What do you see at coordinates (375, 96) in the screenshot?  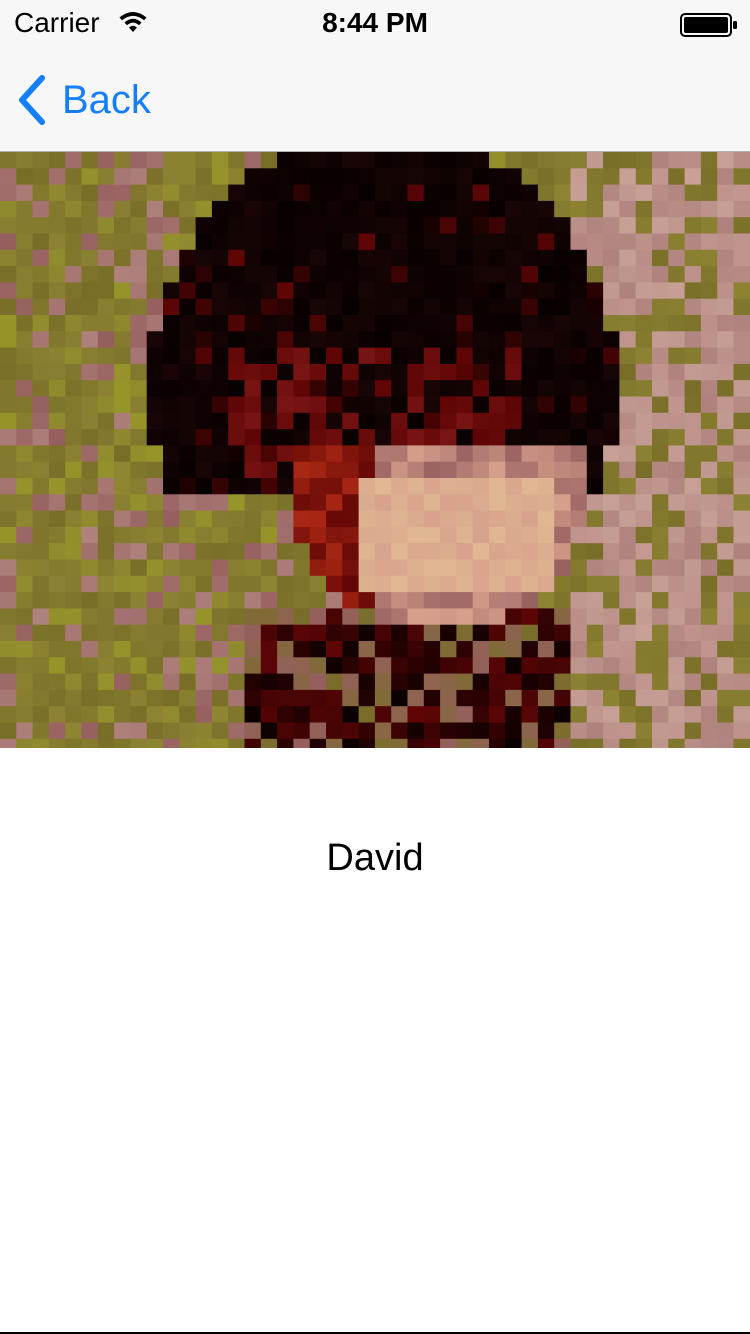 I see `navigation-bar: Back` at bounding box center [375, 96].